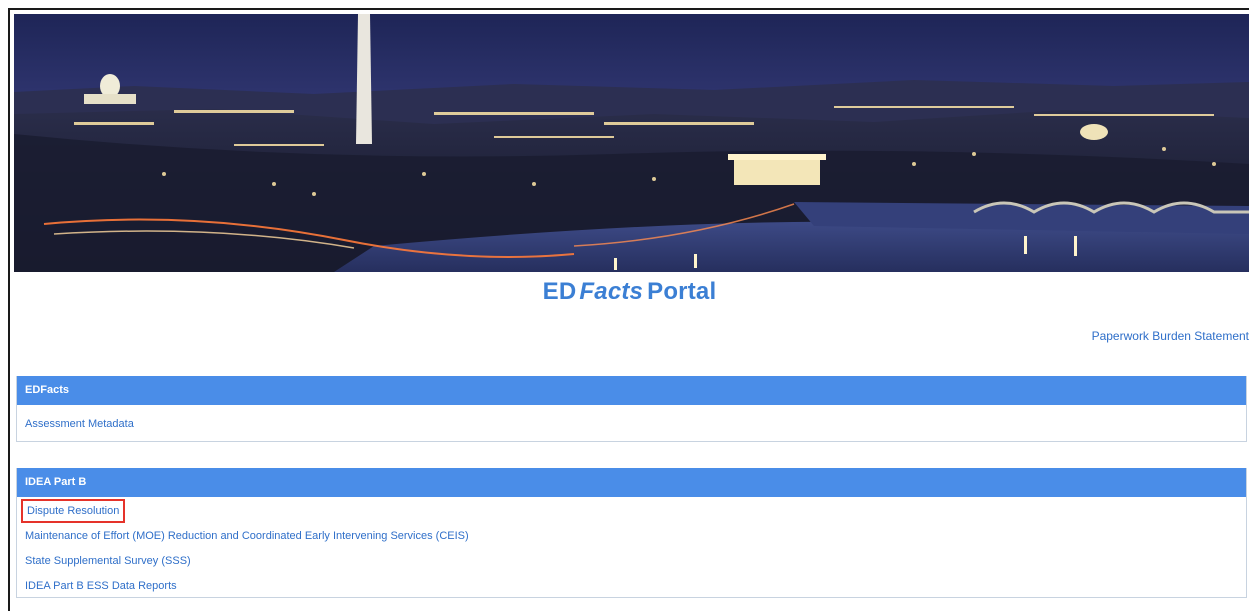 The height and width of the screenshot is (611, 1249). What do you see at coordinates (108, 561) in the screenshot?
I see `link-state-supplemental-survey: State Supplemental Survey (SSS)` at bounding box center [108, 561].